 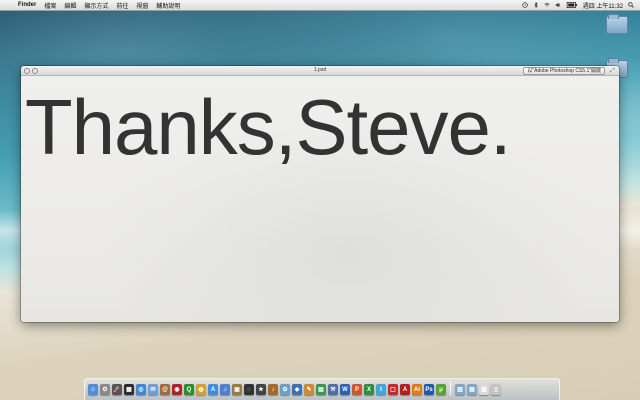 What do you see at coordinates (484, 389) in the screenshot?
I see `downloads-stack-icon: ▧` at bounding box center [484, 389].